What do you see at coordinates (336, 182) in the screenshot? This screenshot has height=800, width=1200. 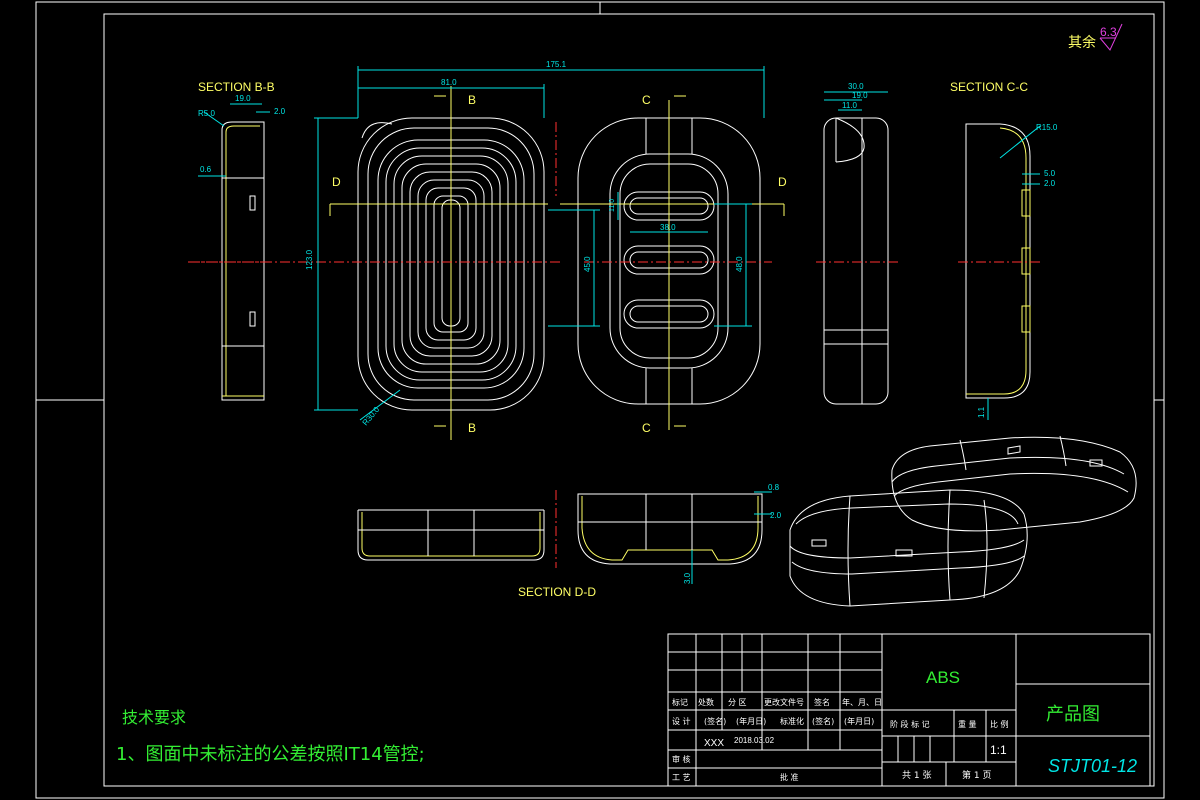 I see `cut-d-left: D` at bounding box center [336, 182].